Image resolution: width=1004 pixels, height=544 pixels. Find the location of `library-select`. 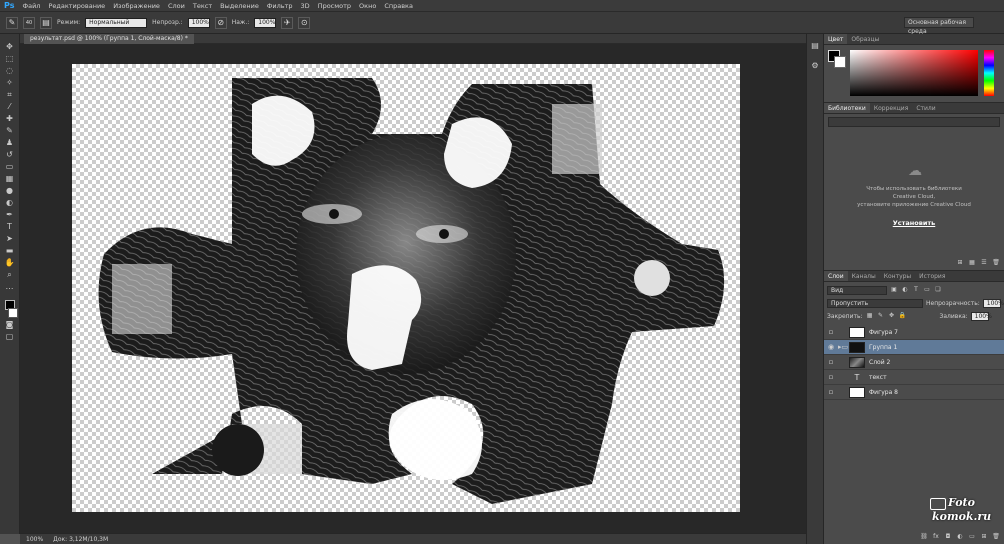

library-select is located at coordinates (914, 122).